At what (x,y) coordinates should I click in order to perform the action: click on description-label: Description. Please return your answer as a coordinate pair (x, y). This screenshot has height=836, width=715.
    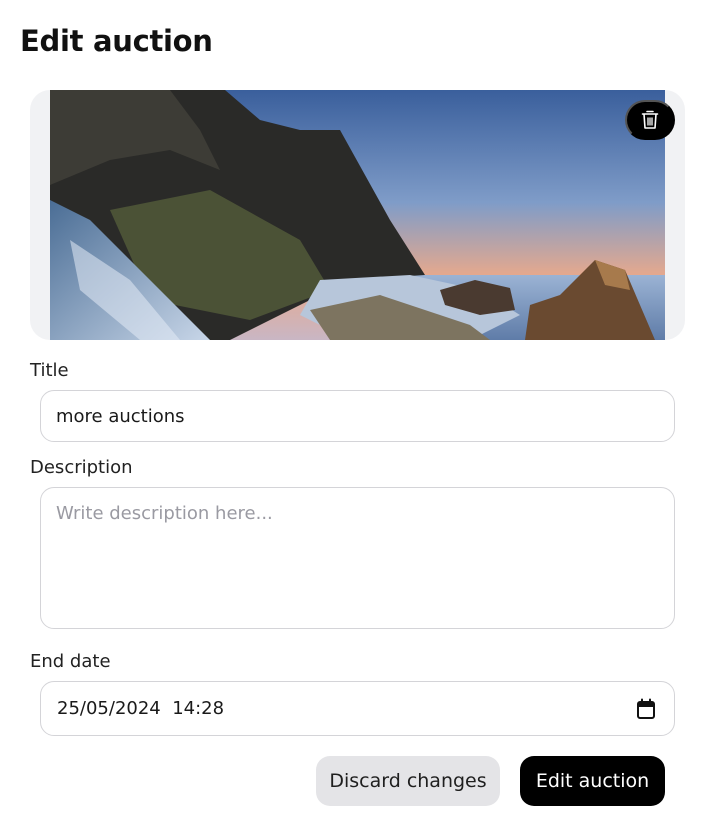
    Looking at the image, I should click on (81, 467).